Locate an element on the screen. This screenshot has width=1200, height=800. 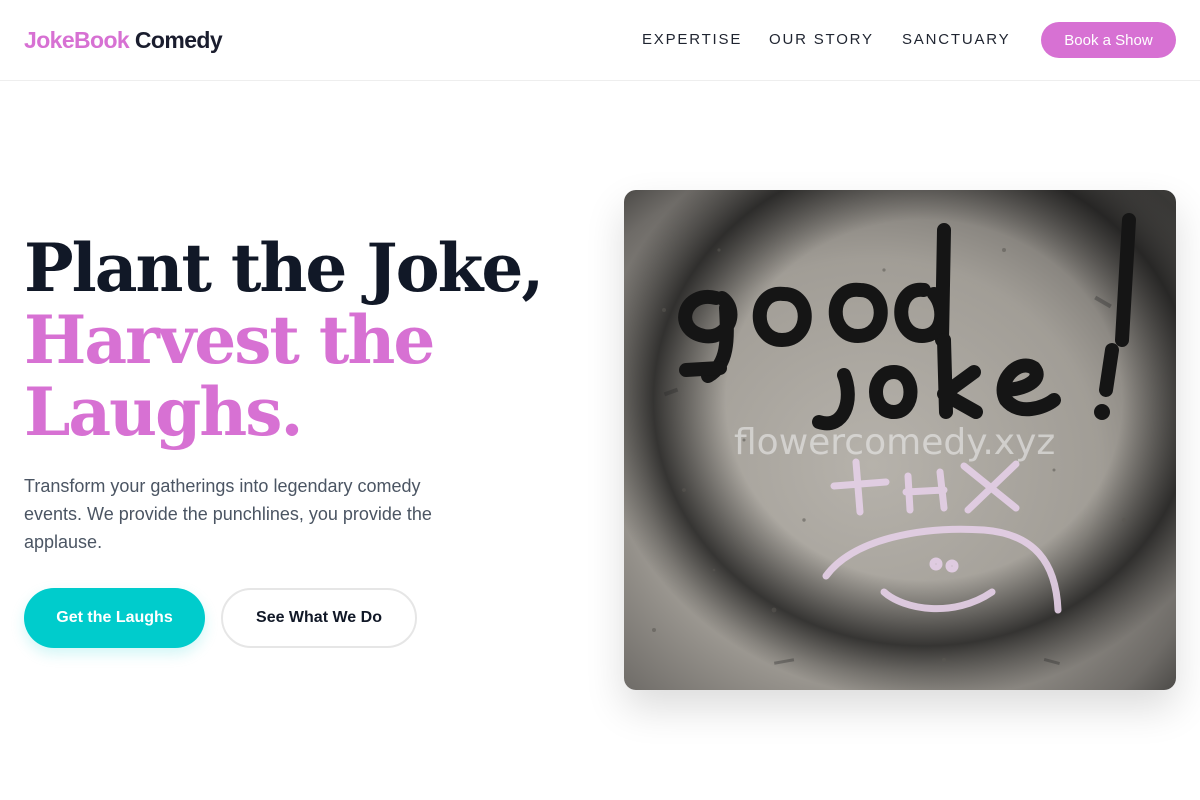
book-a-show-button: Book a Show is located at coordinates (1108, 40).